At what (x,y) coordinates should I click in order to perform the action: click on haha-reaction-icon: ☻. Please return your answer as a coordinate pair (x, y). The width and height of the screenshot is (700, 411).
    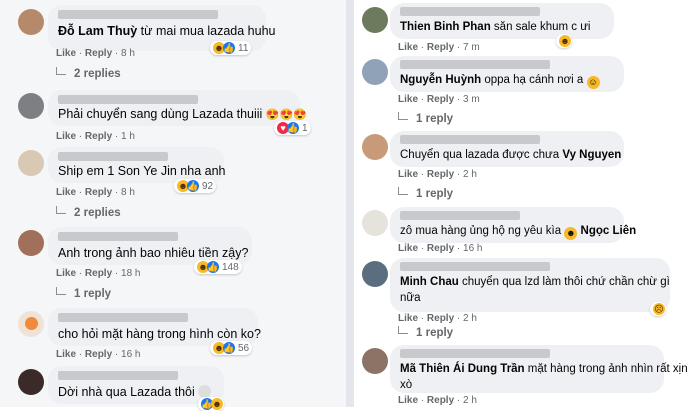
    Looking at the image, I should click on (565, 41).